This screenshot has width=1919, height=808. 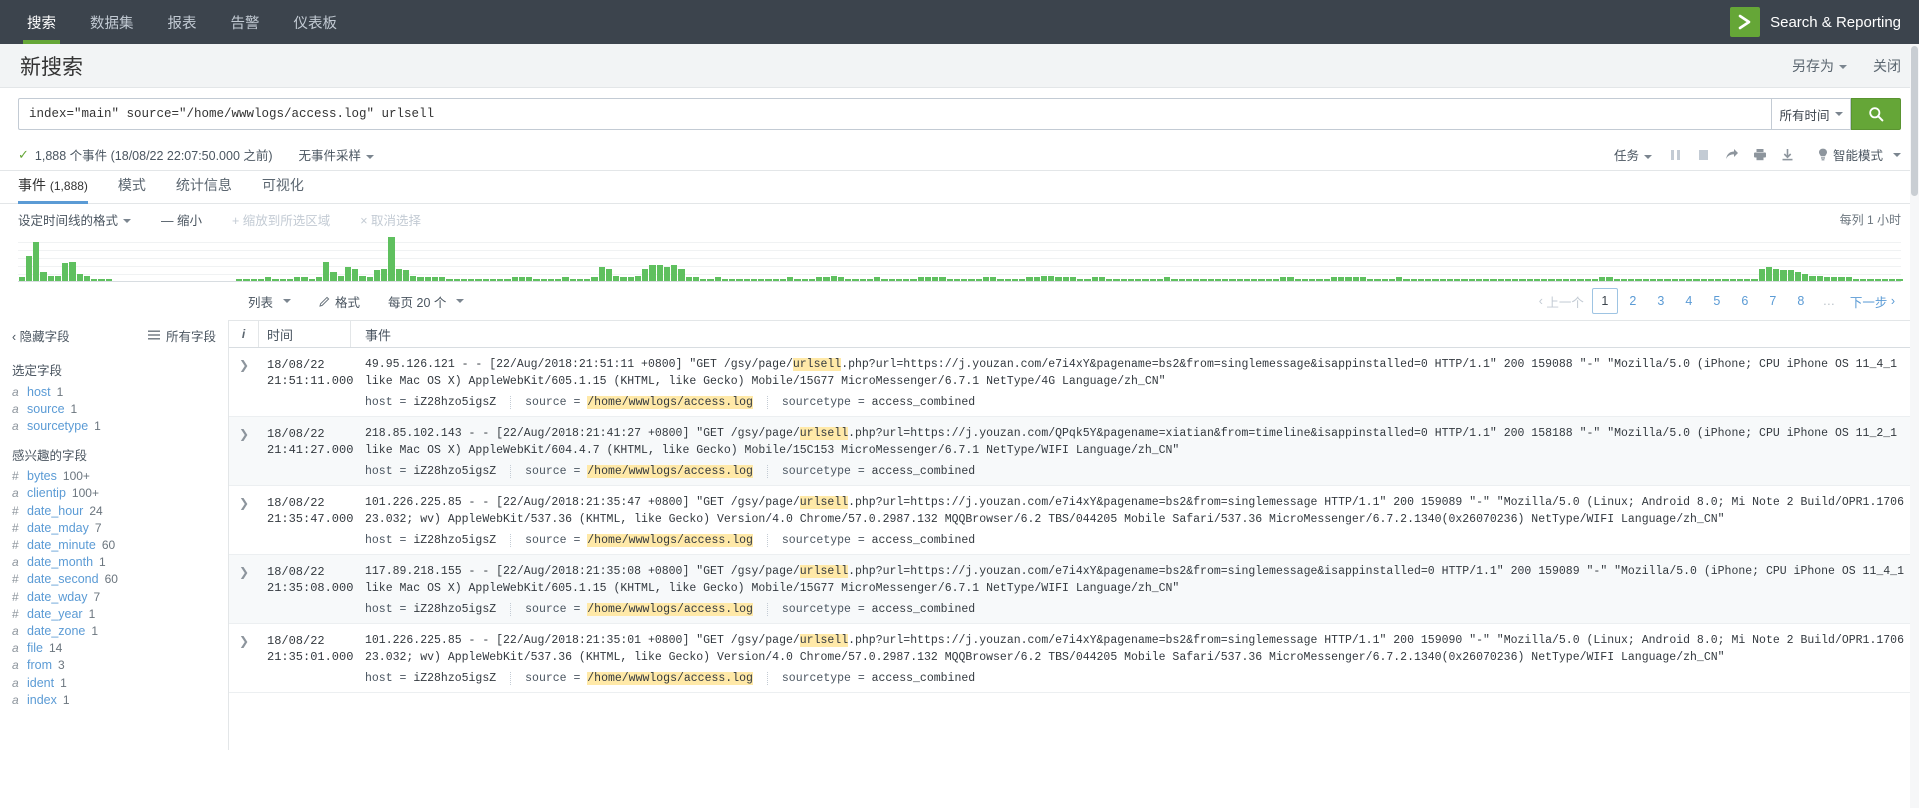 What do you see at coordinates (281, 219) in the screenshot?
I see `zoom-to-selection-button: + 缩放到所选区域` at bounding box center [281, 219].